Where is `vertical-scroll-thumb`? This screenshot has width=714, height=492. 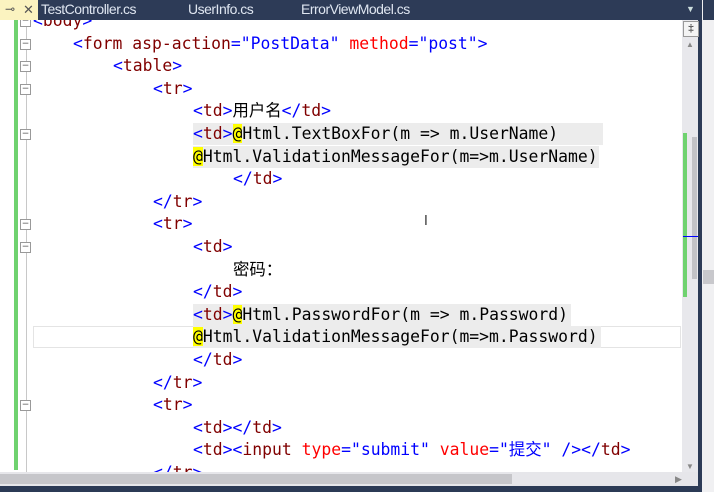 vertical-scroll-thumb is located at coordinates (694, 208).